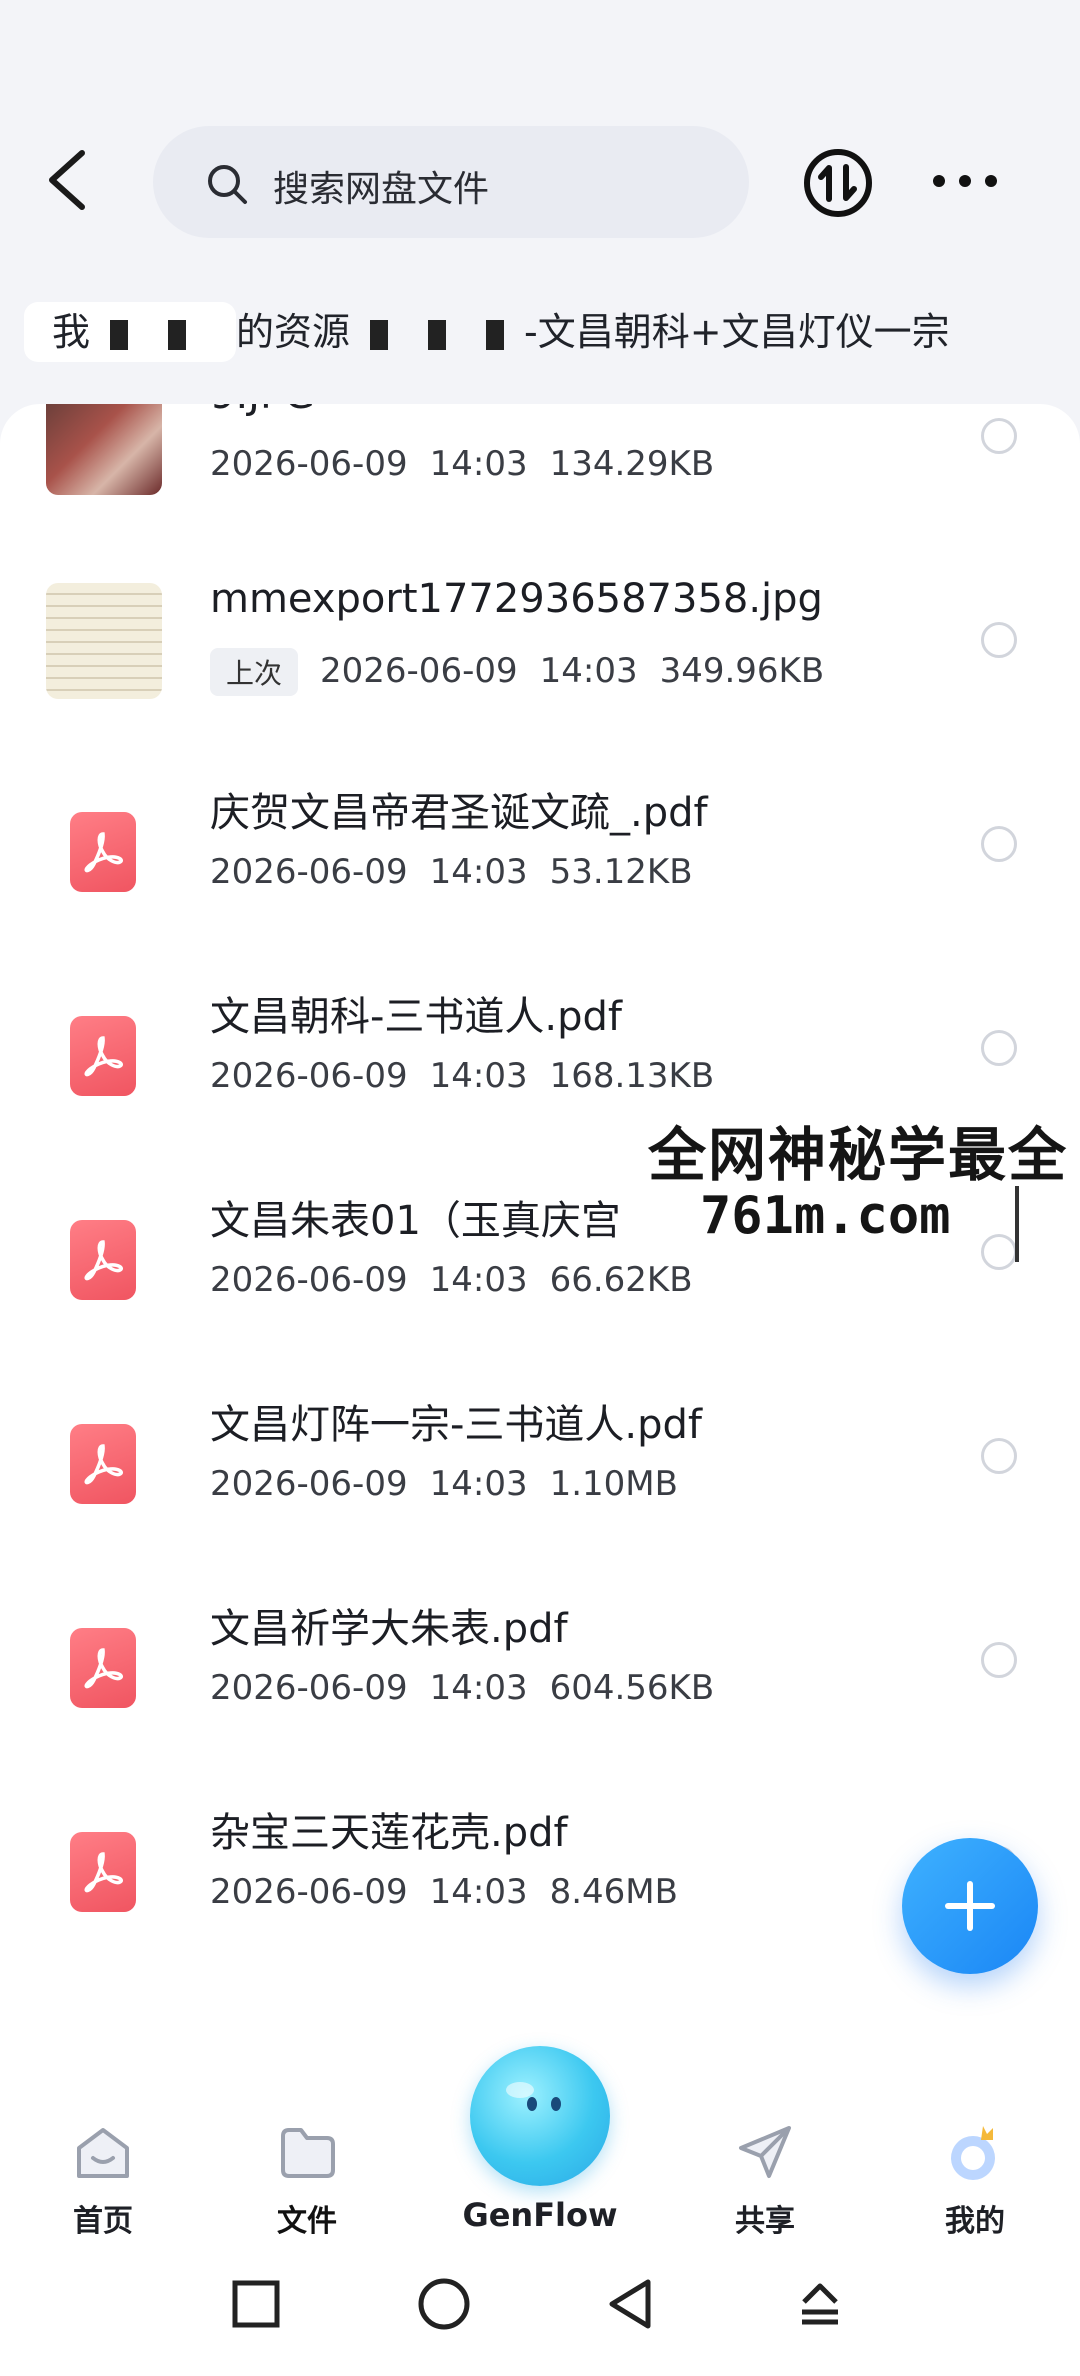 This screenshot has width=1080, height=2376. I want to click on avatar-crown-icon, so click(973, 2153).